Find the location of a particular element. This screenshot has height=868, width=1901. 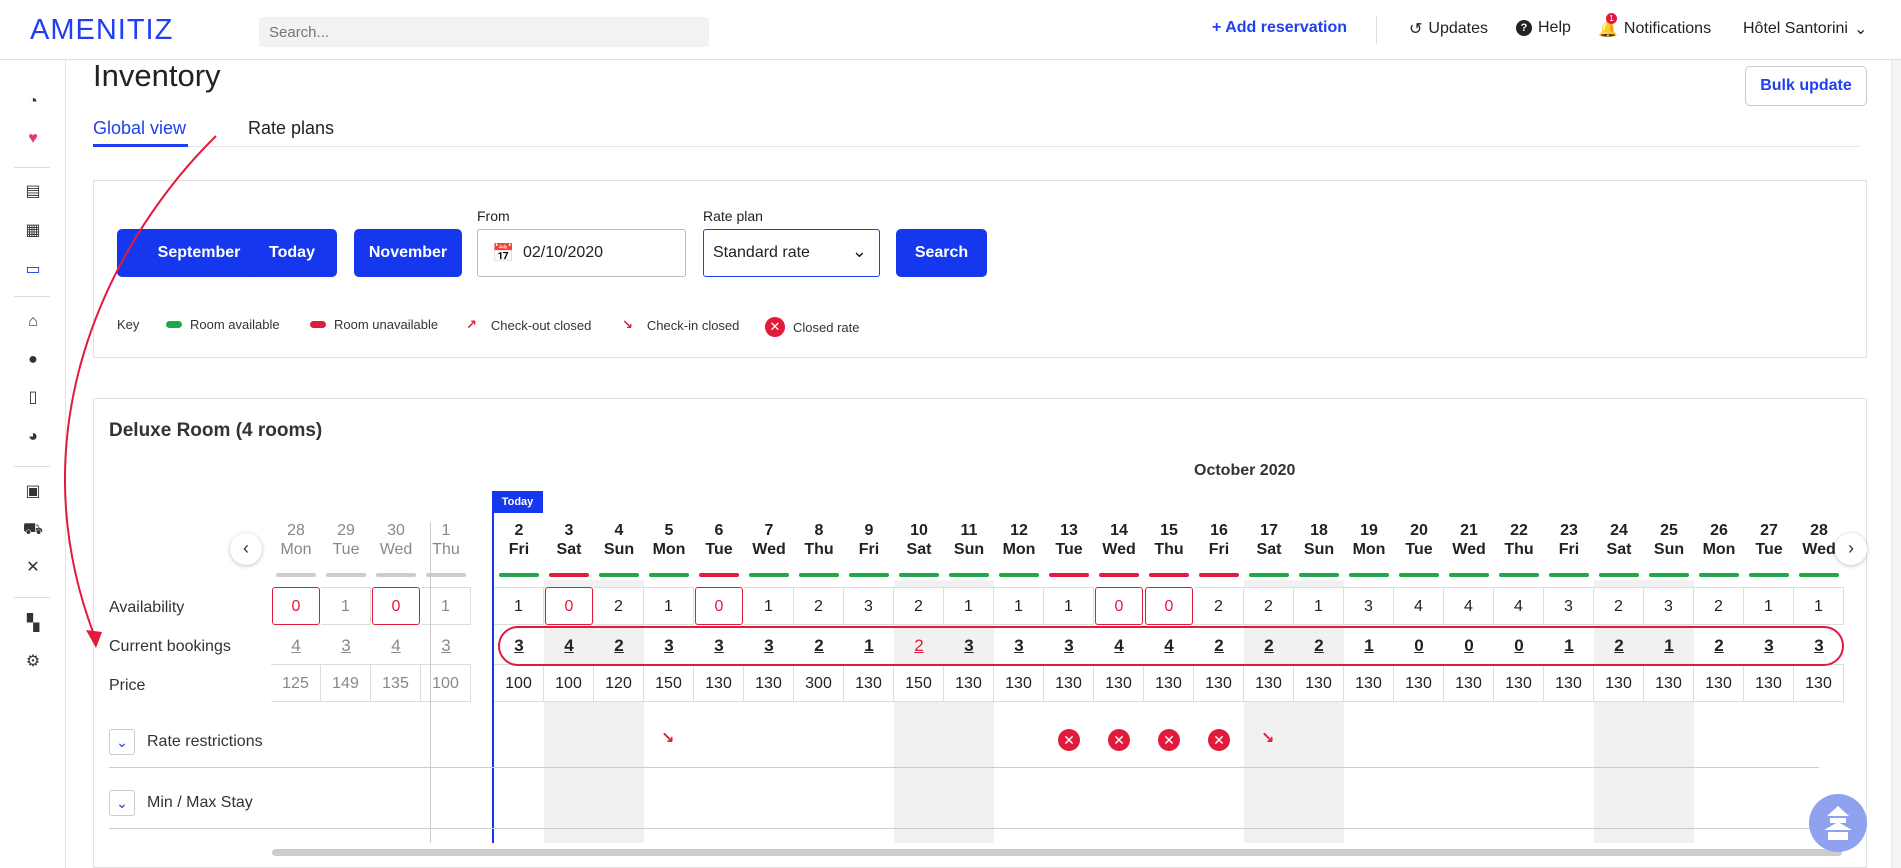

next-dates-button: › is located at coordinates (1851, 549).